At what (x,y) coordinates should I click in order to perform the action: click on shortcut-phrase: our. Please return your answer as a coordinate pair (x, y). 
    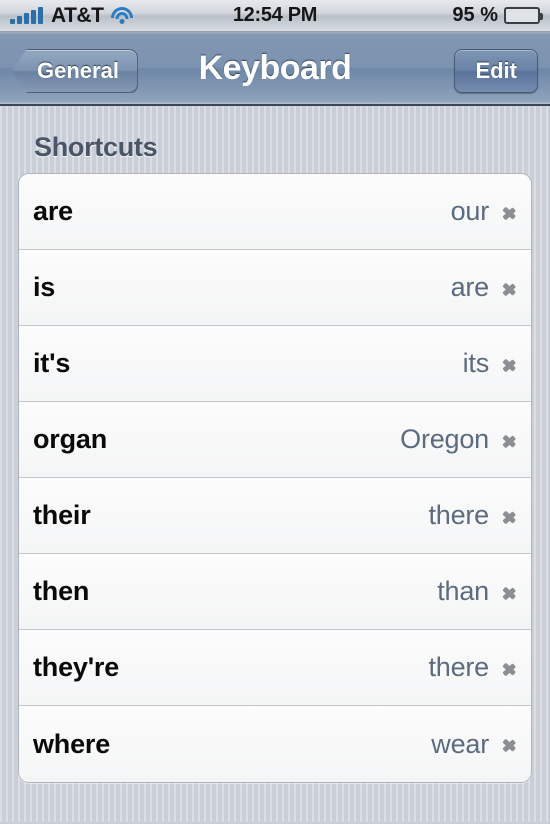
    Looking at the image, I should click on (470, 211).